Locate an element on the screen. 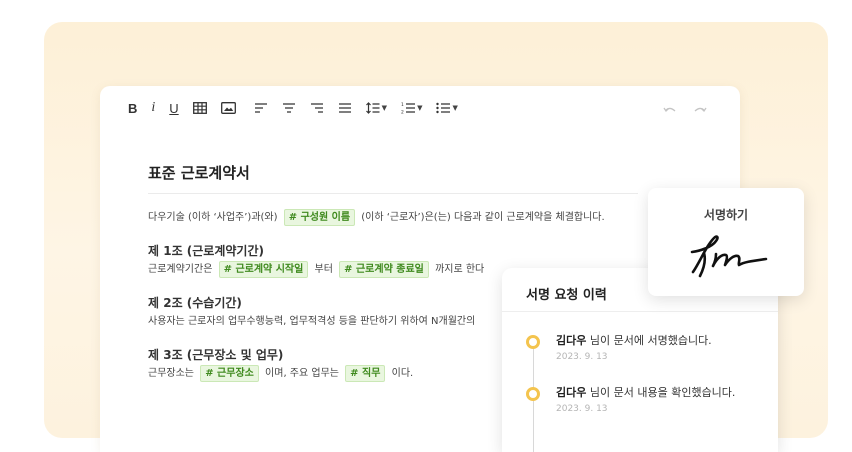 The image size is (852, 452). article-3-text-middle: 이며, 주요 업무는 is located at coordinates (302, 373).